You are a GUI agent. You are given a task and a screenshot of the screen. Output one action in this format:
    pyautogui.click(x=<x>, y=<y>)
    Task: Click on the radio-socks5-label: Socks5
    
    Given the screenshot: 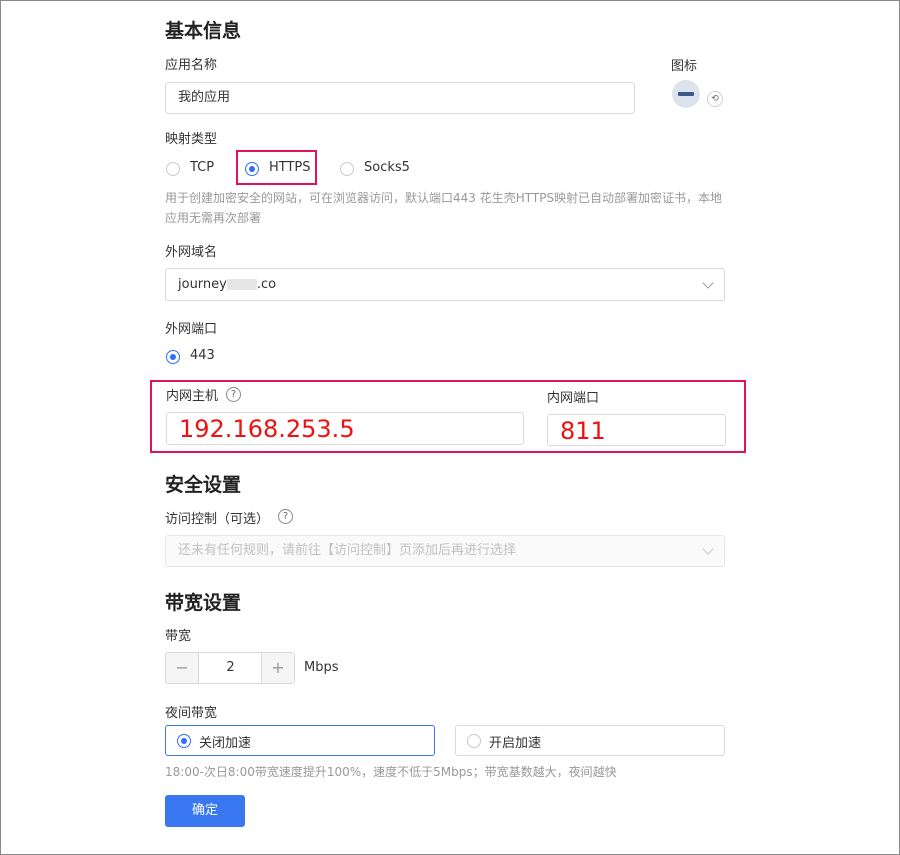 What is the action you would take?
    pyautogui.click(x=387, y=167)
    